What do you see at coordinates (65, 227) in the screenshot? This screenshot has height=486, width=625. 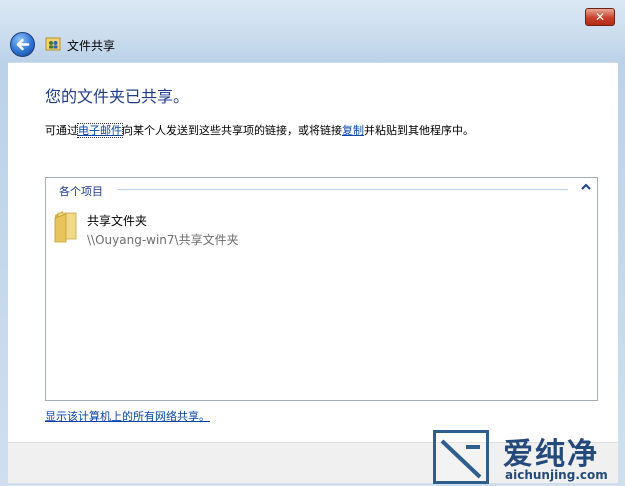 I see `folder-icon` at bounding box center [65, 227].